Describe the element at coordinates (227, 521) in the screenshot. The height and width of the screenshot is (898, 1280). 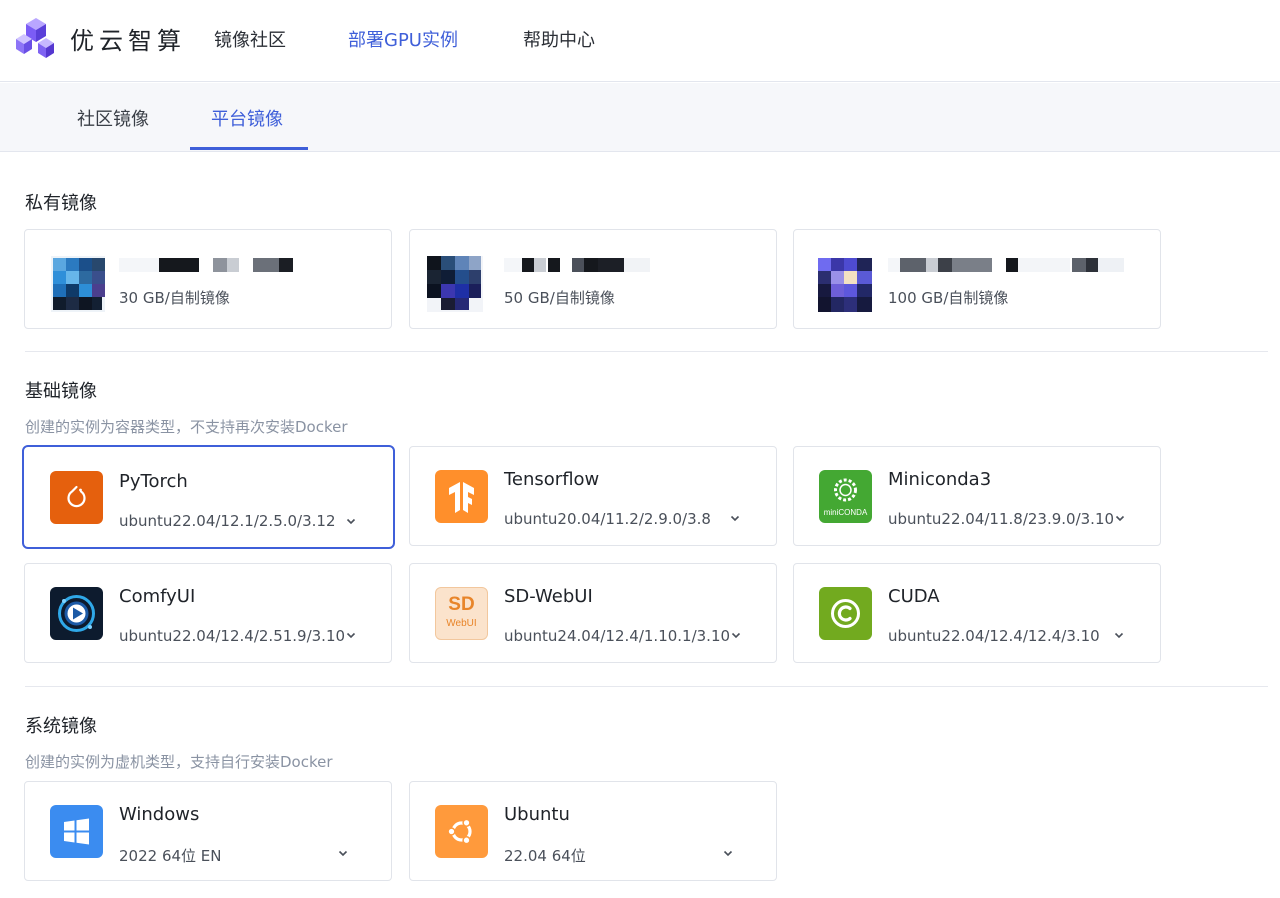
I see `image-version-select: ubuntu22.04/12.1/2.5.0/3.12` at that location.